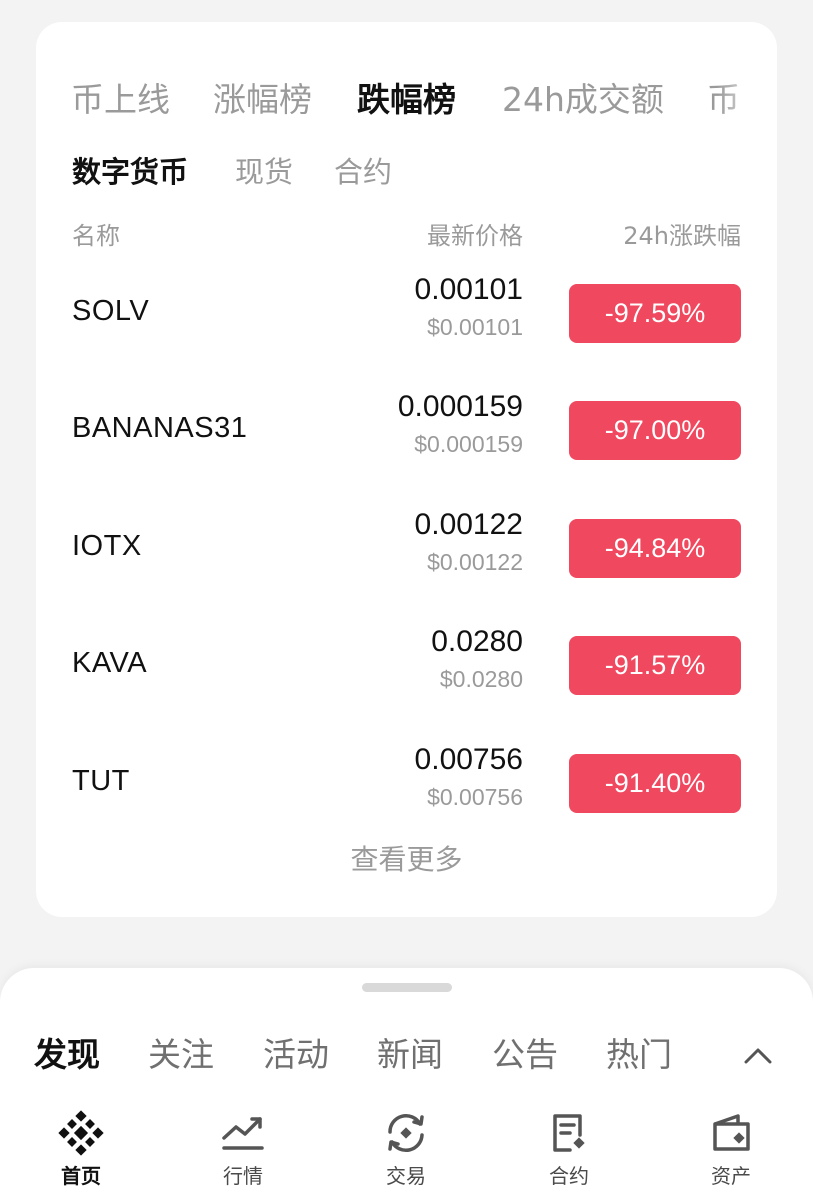  What do you see at coordinates (468, 444) in the screenshot?
I see `usd-price: $0.000159` at bounding box center [468, 444].